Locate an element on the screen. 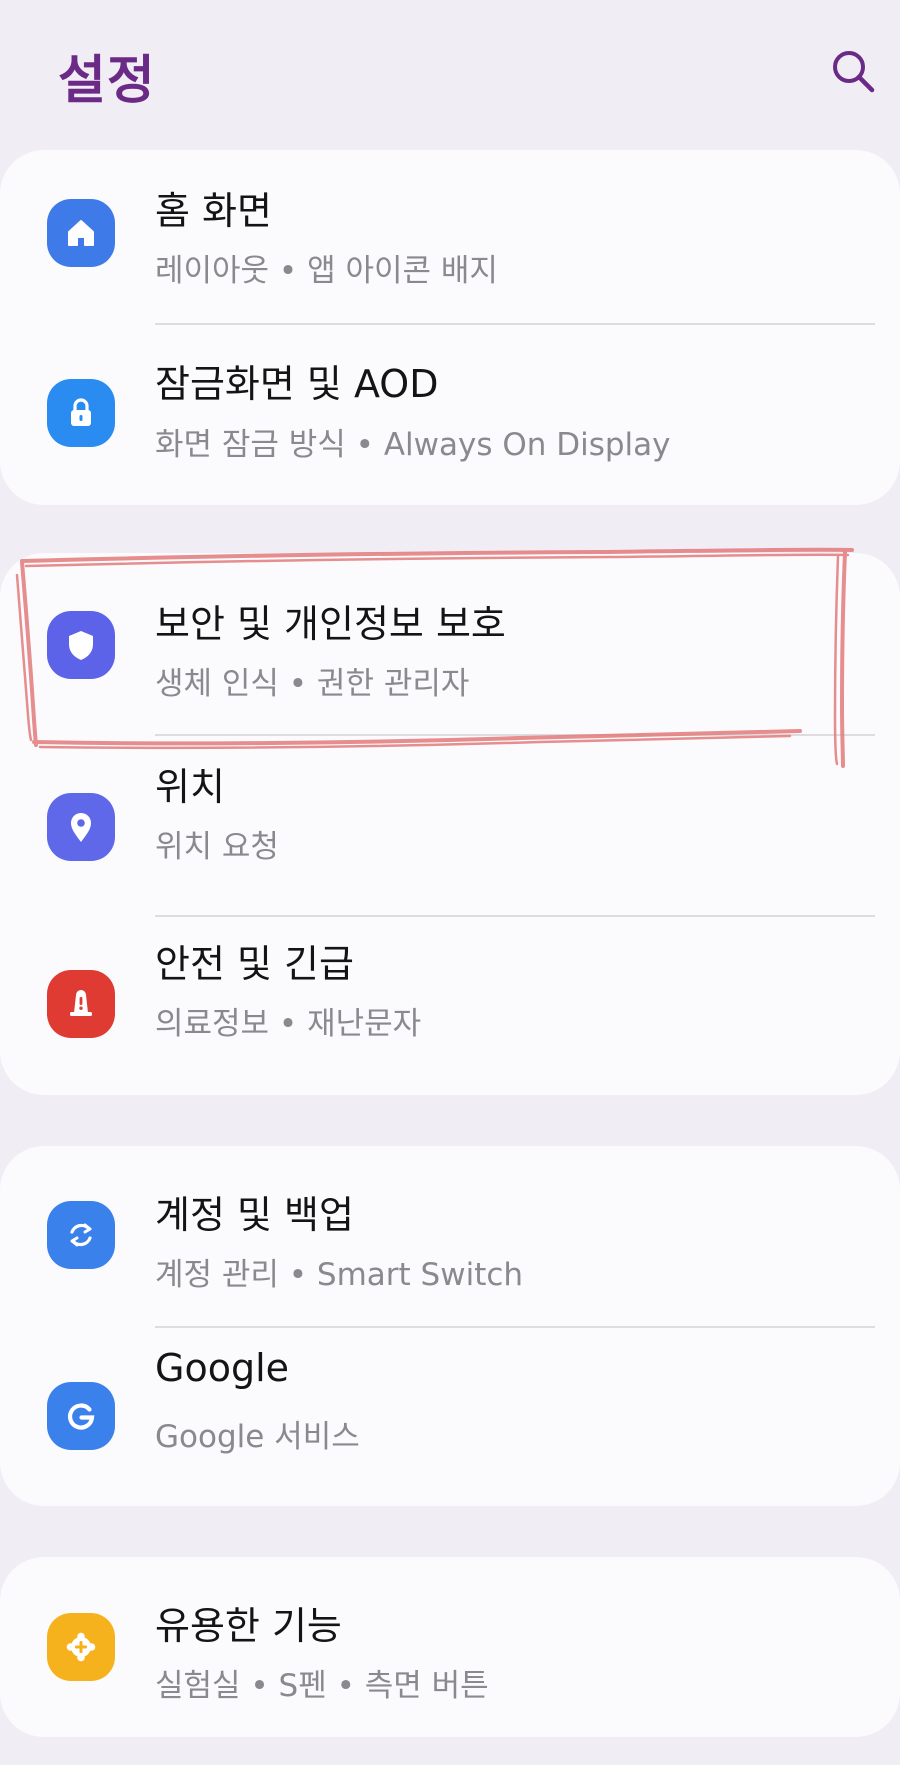 The height and width of the screenshot is (1765, 900). google-icon is located at coordinates (81, 1416).